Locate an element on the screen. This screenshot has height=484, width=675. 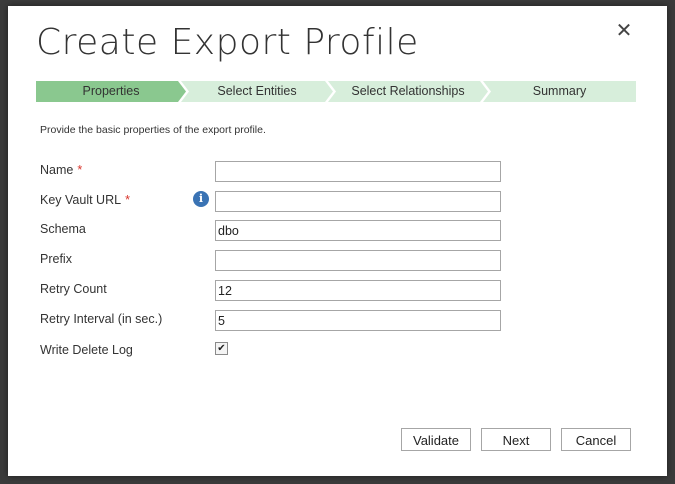
key-vault-url-label: Key Vault URL * is located at coordinates (85, 200).